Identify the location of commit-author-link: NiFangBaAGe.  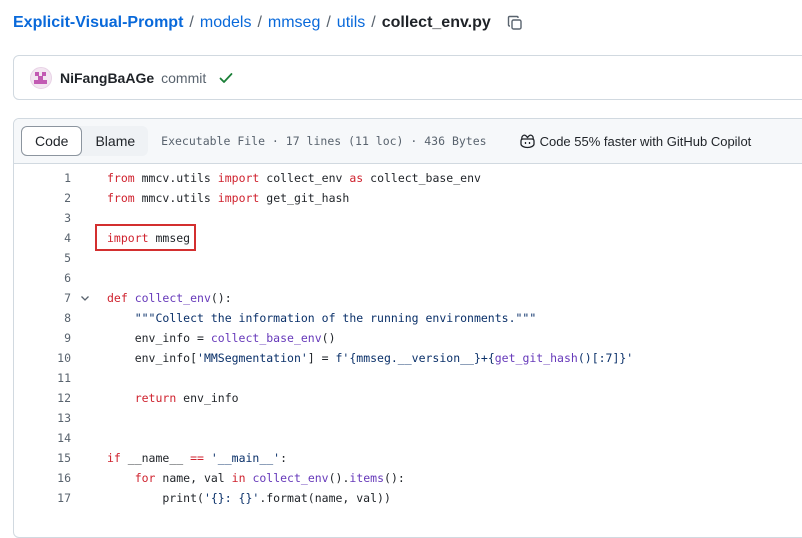
(107, 78).